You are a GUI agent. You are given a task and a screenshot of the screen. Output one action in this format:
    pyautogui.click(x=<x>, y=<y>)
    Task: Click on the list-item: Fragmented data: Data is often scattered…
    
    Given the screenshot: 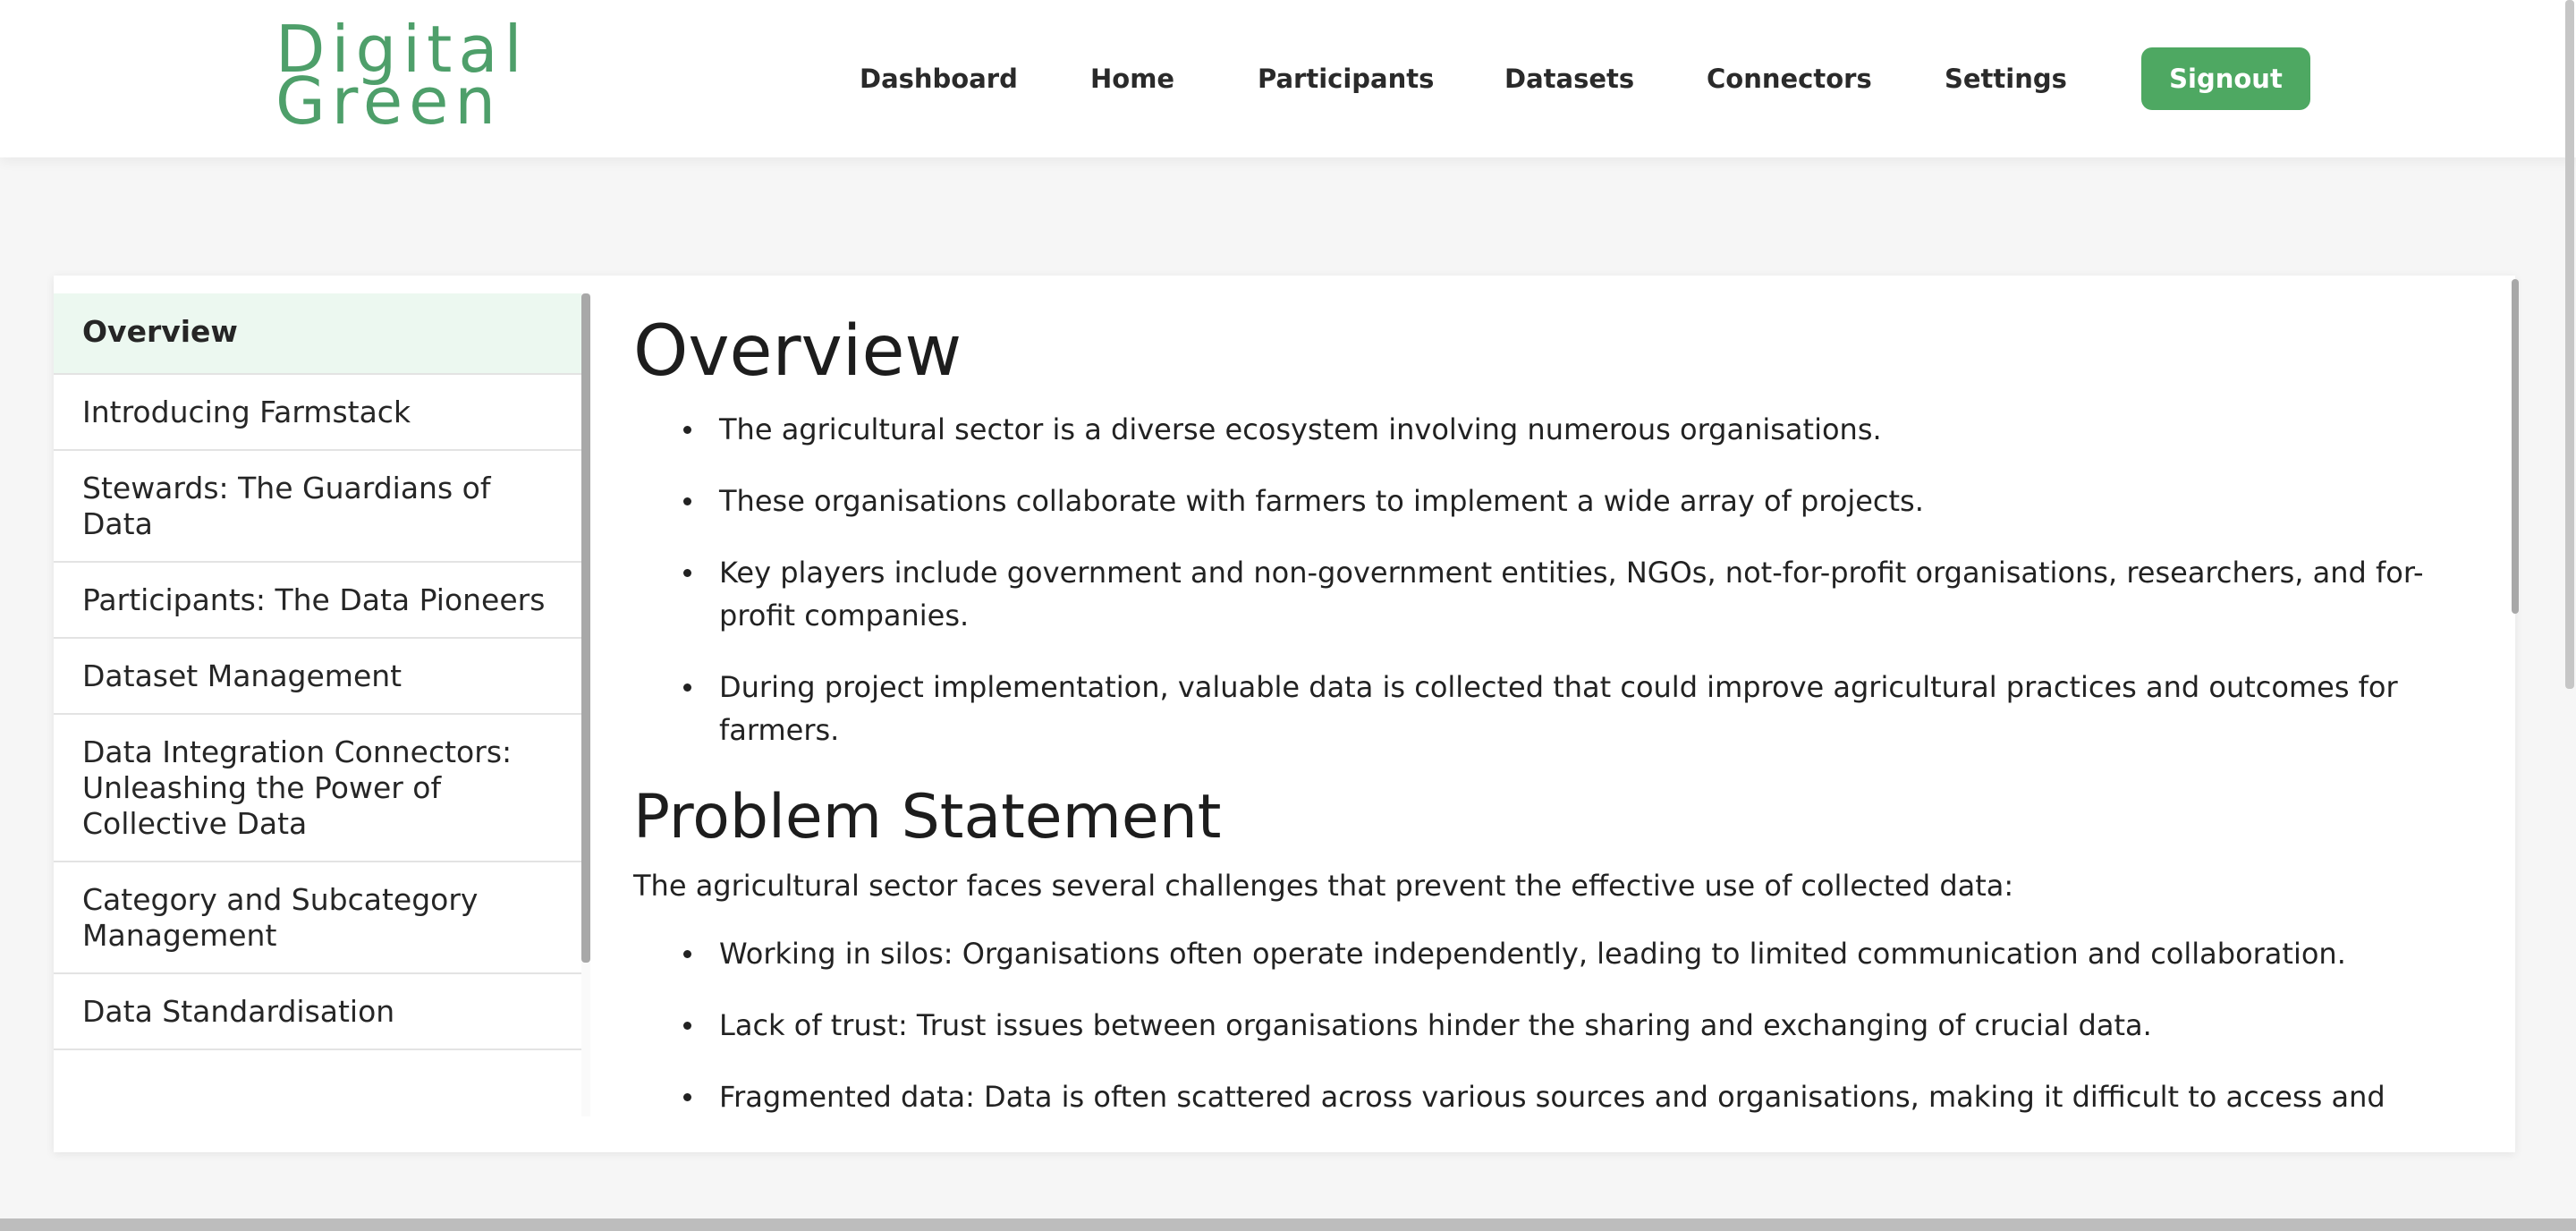 What is the action you would take?
    pyautogui.click(x=1554, y=1096)
    